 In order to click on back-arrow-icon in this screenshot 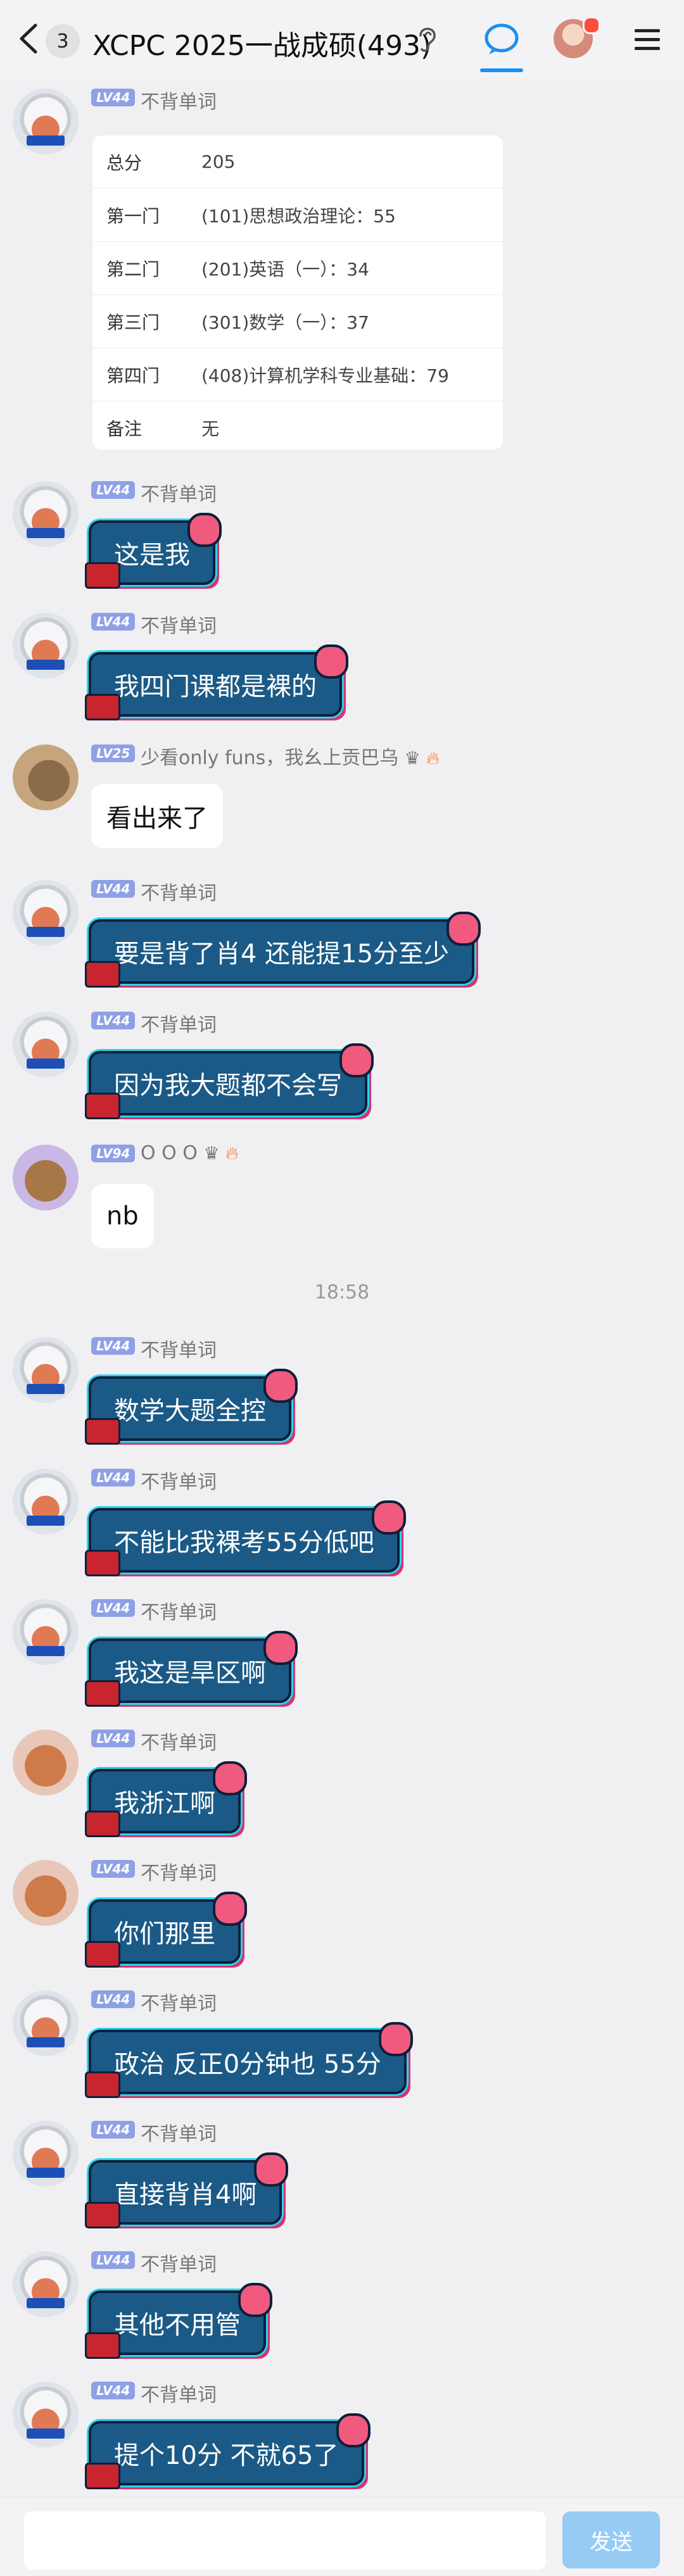, I will do `click(28, 38)`.